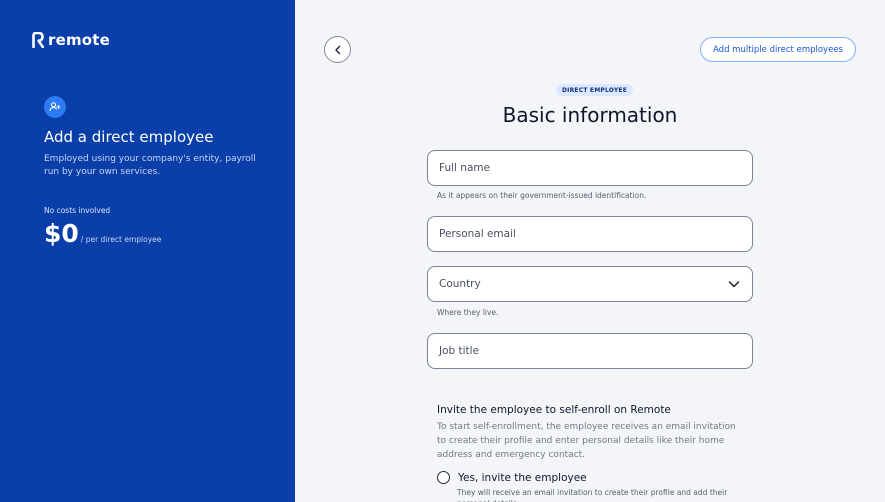  What do you see at coordinates (465, 168) in the screenshot?
I see `full-name-label: Full name` at bounding box center [465, 168].